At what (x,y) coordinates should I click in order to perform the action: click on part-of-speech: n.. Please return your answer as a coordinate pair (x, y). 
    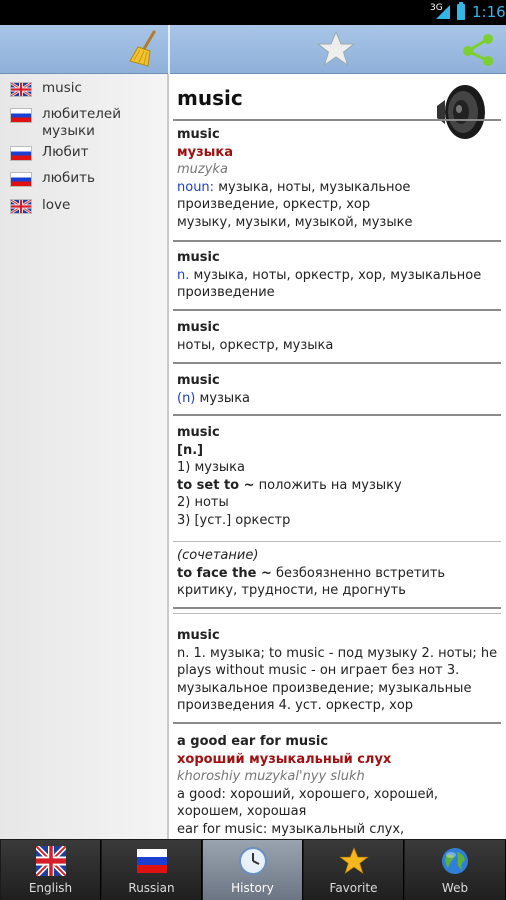
    Looking at the image, I should click on (183, 275).